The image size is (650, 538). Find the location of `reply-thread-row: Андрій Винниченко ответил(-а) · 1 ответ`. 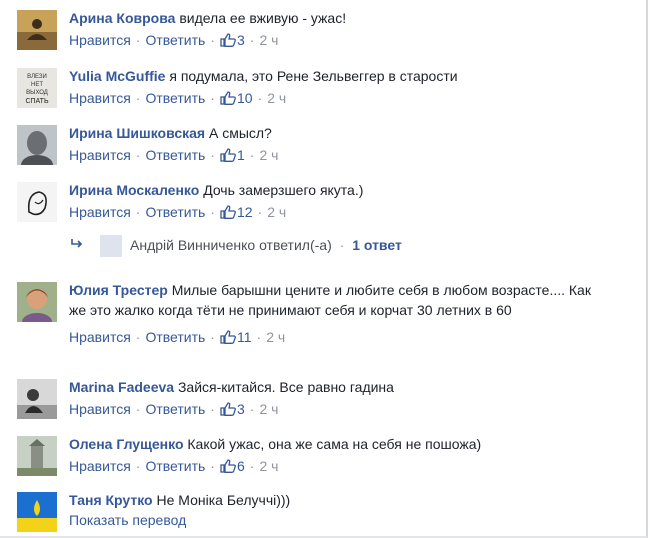

reply-thread-row: Андрій Винниченко ответил(-а) · 1 ответ is located at coordinates (236, 245).